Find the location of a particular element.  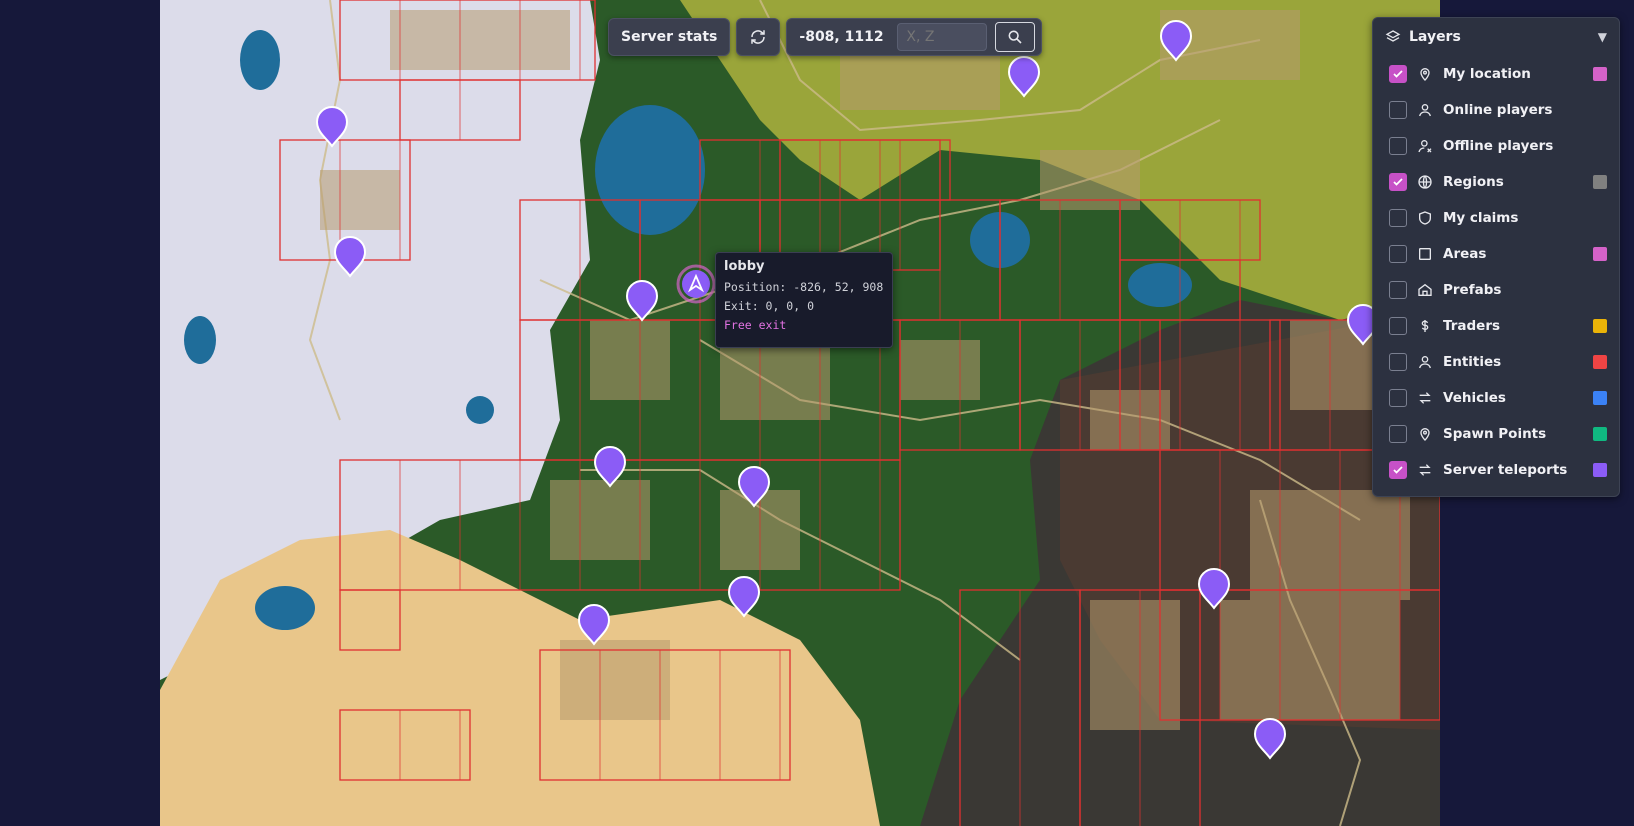

layer-label: Offline players is located at coordinates (1498, 146).